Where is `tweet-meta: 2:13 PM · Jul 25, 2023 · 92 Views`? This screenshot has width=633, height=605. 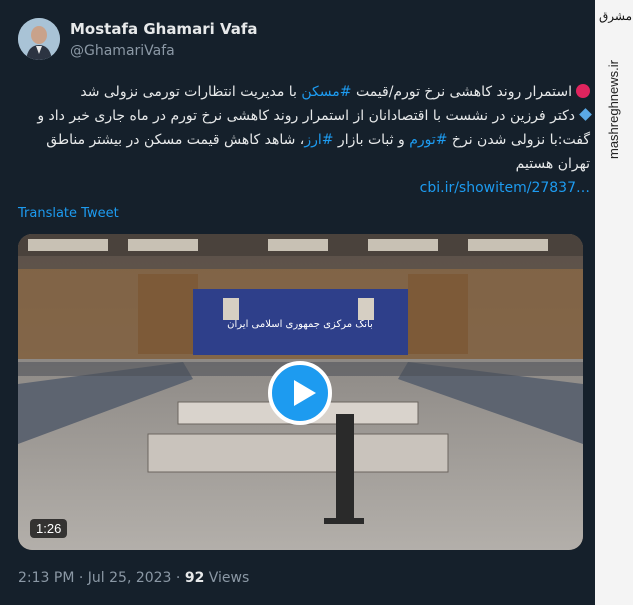
tweet-meta: 2:13 PM · Jul 25, 2023 · 92 Views is located at coordinates (133, 578).